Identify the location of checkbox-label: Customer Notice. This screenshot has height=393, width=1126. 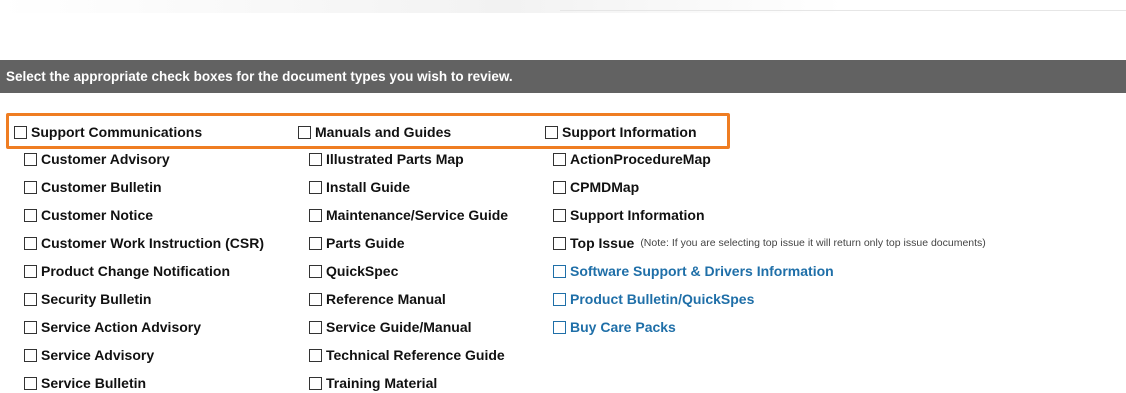
(97, 215).